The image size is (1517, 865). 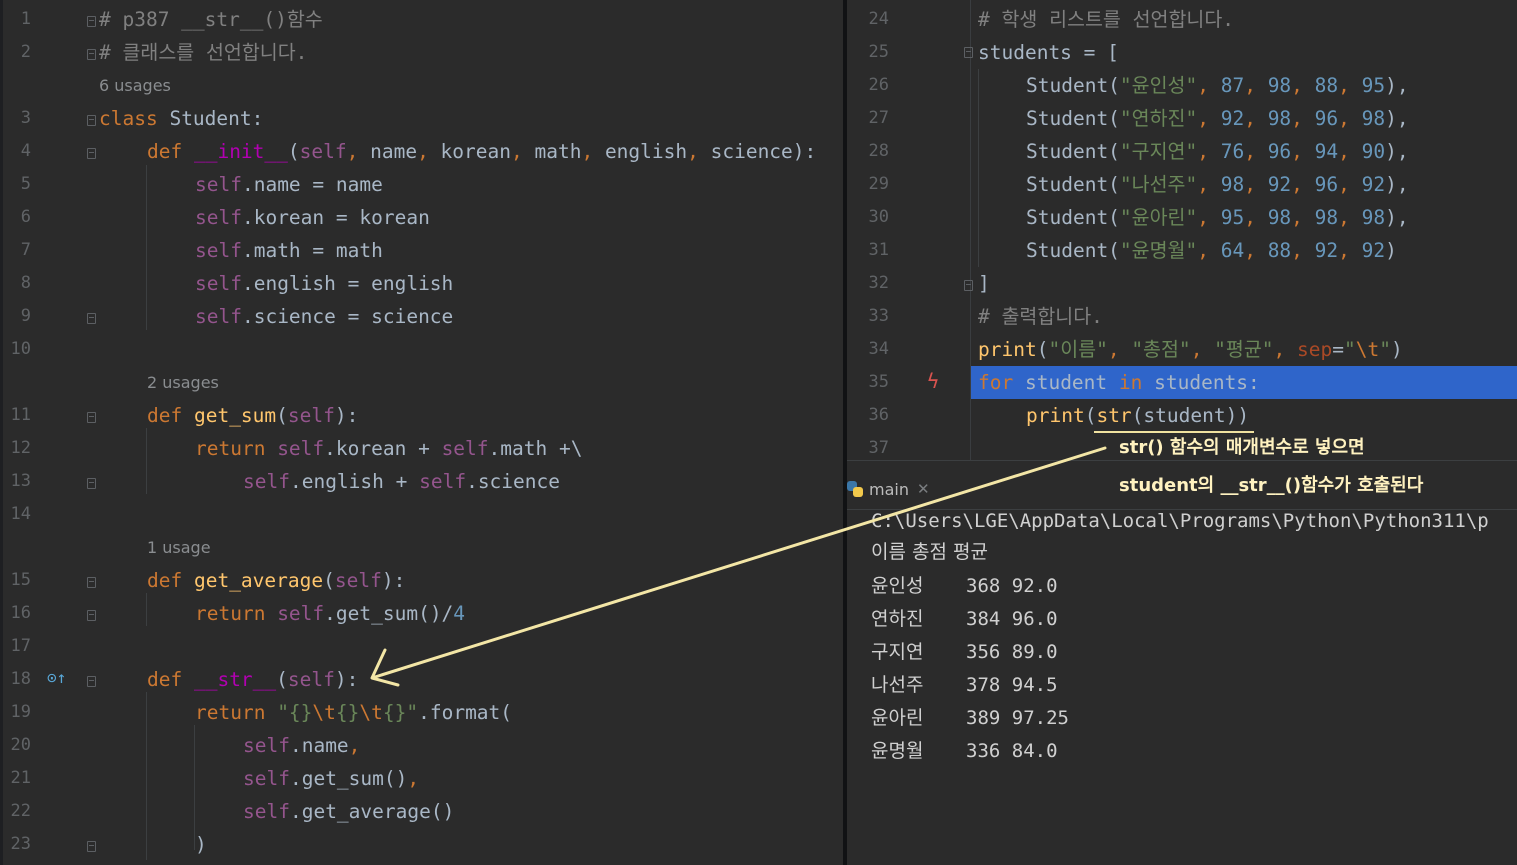 What do you see at coordinates (423, 349) in the screenshot?
I see `code-line: 10` at bounding box center [423, 349].